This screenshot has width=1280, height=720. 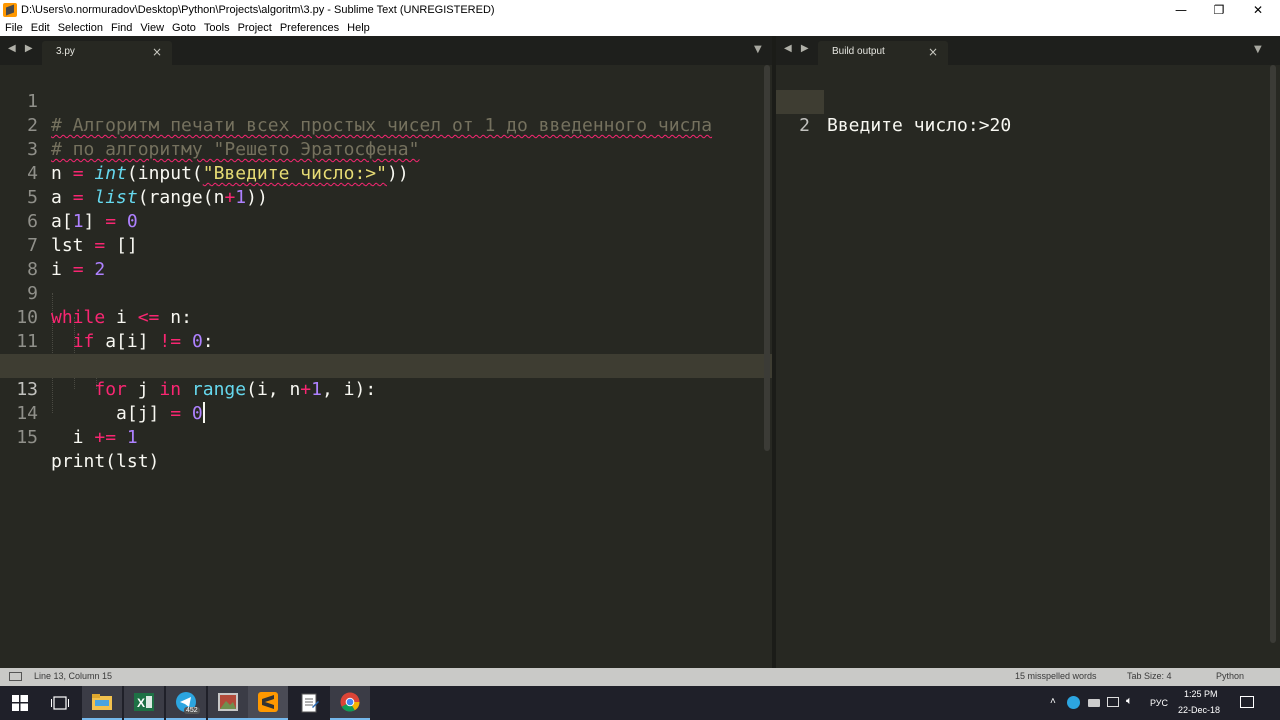 I want to click on input-language: РУС, so click(x=1159, y=703).